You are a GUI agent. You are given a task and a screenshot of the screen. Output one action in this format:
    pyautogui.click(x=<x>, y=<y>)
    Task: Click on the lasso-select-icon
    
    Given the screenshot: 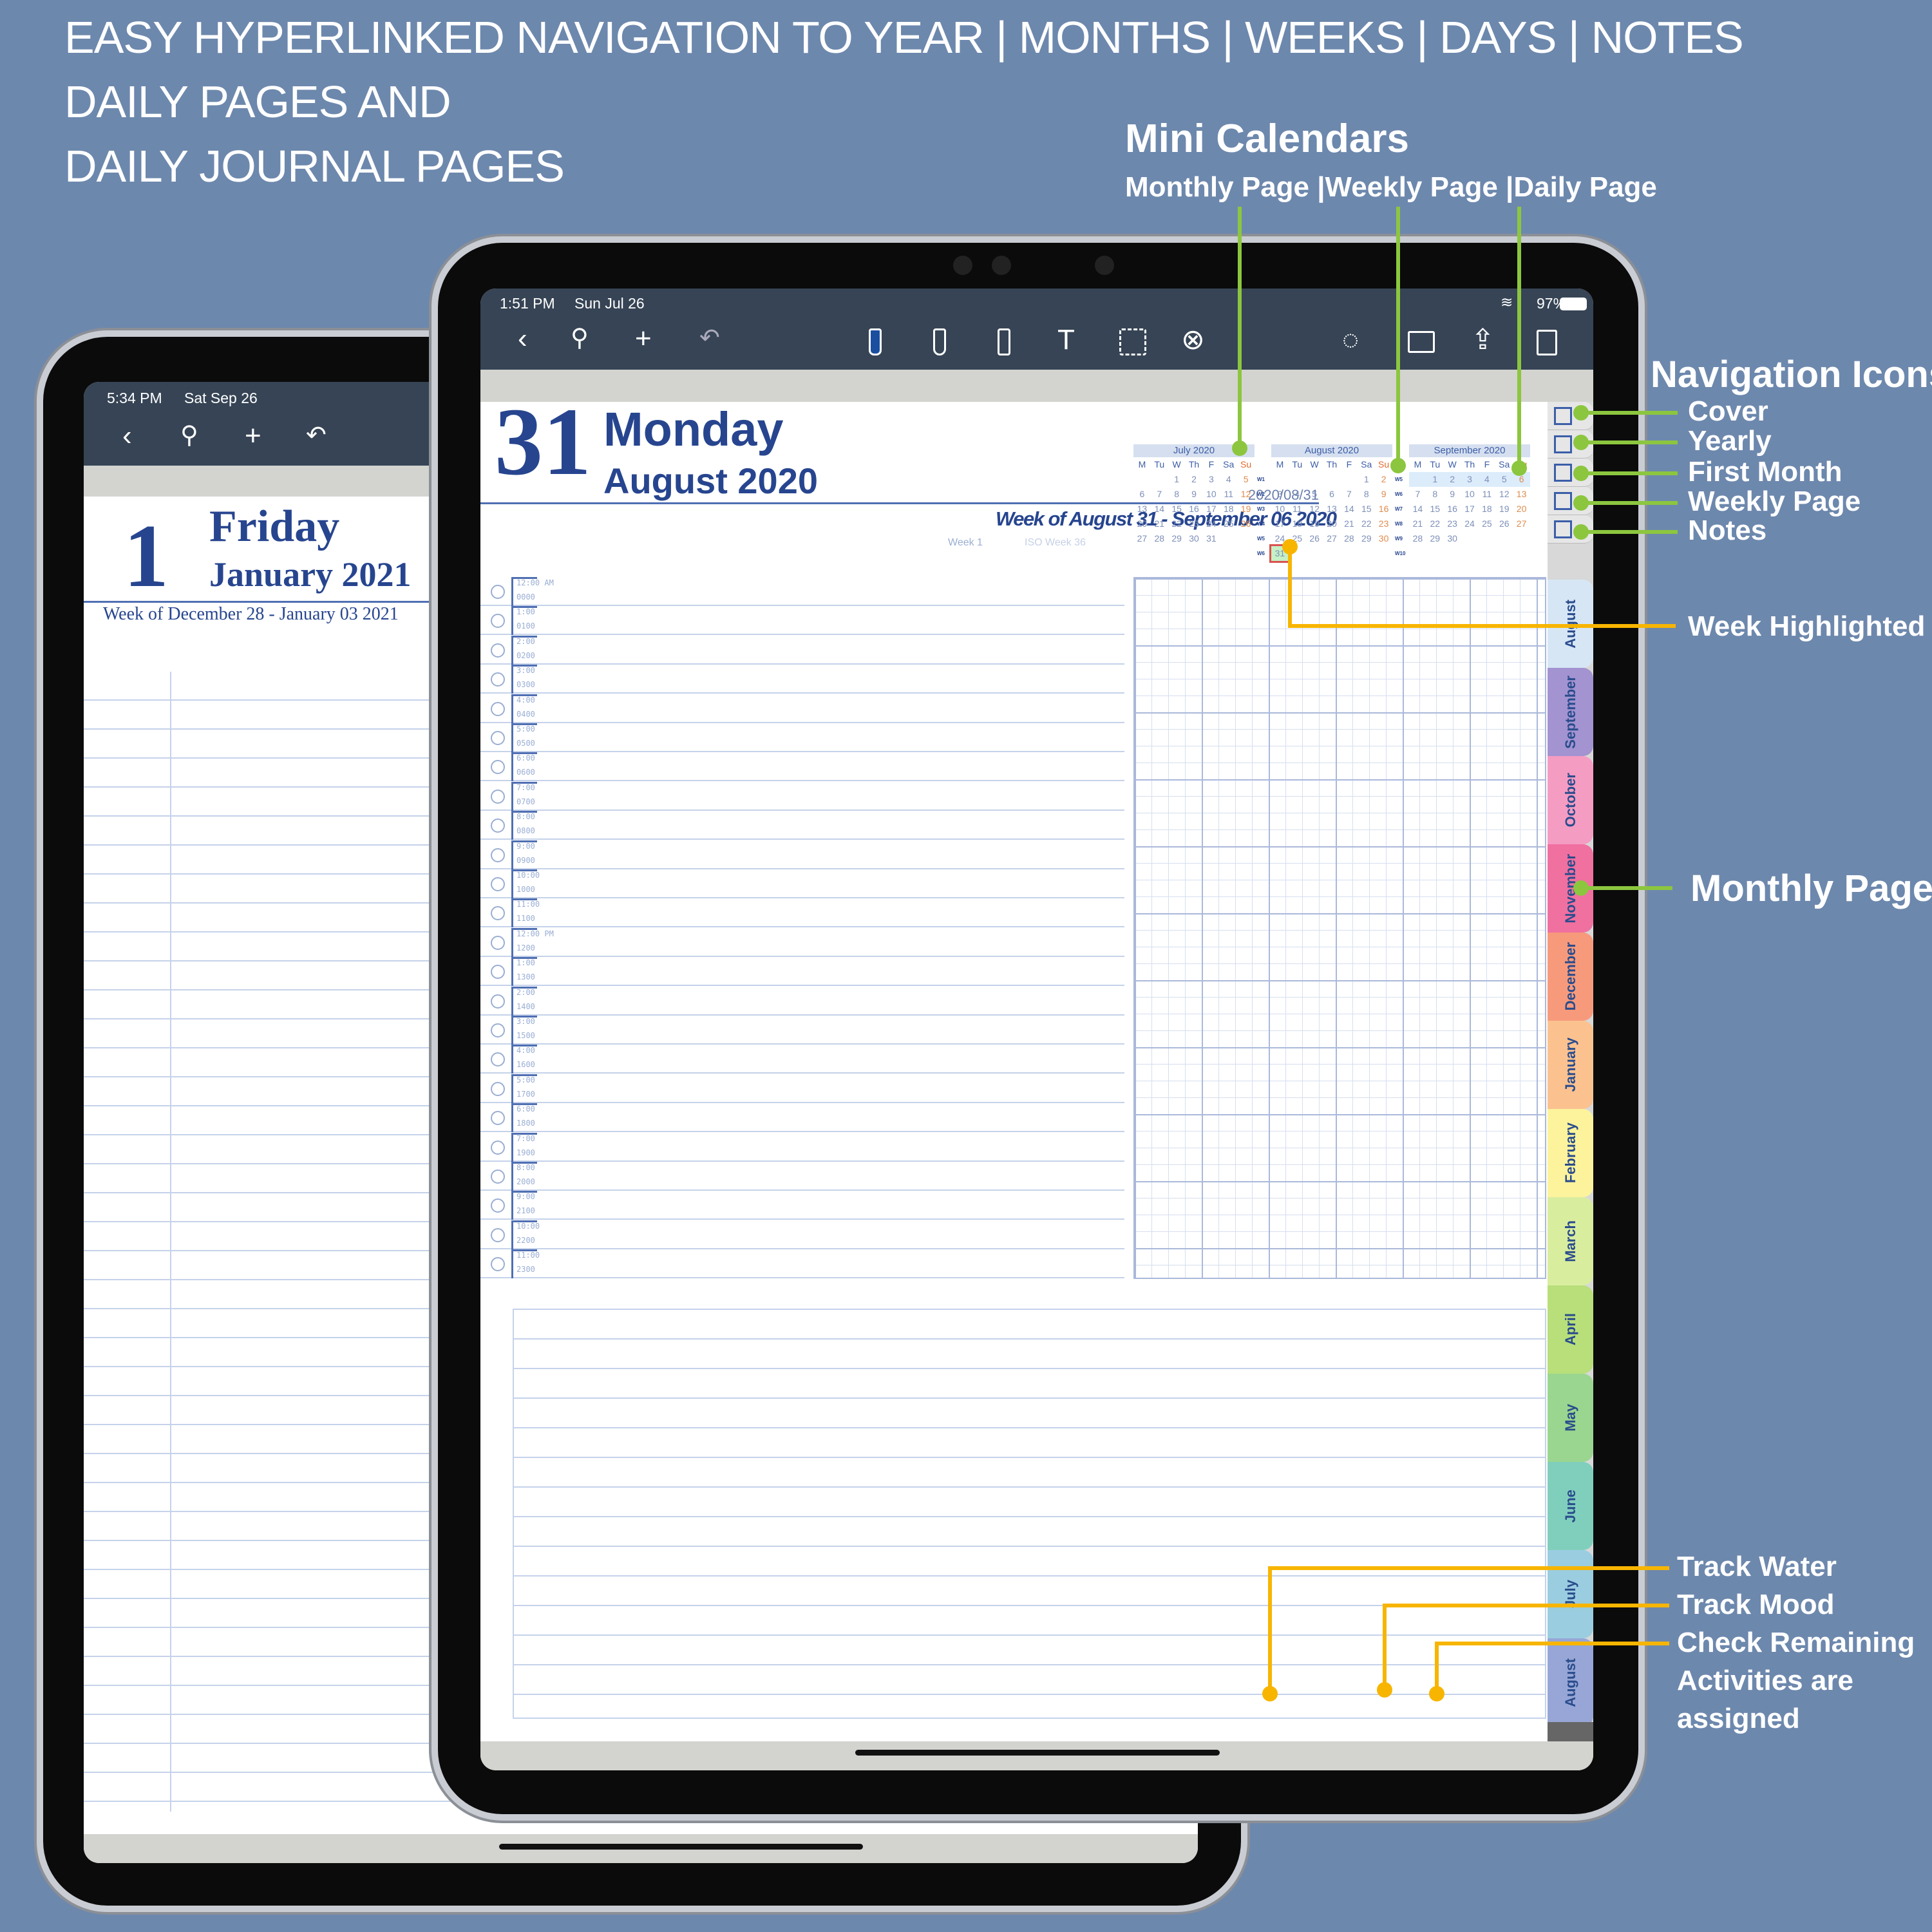 What is the action you would take?
    pyautogui.click(x=1132, y=341)
    